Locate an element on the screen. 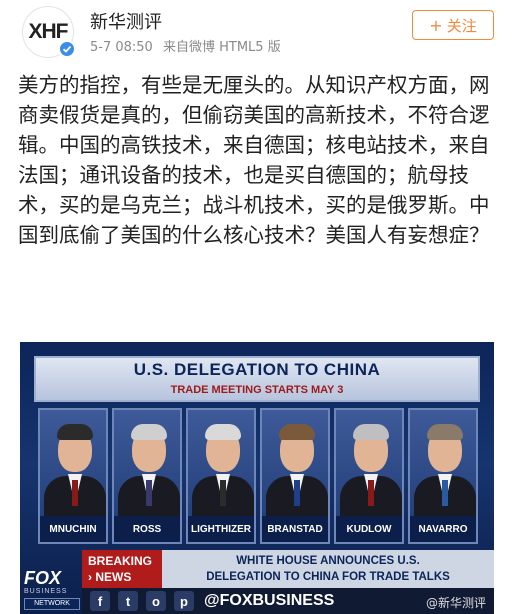  breaking-news-label: BREAKING › NEWS is located at coordinates (122, 569).